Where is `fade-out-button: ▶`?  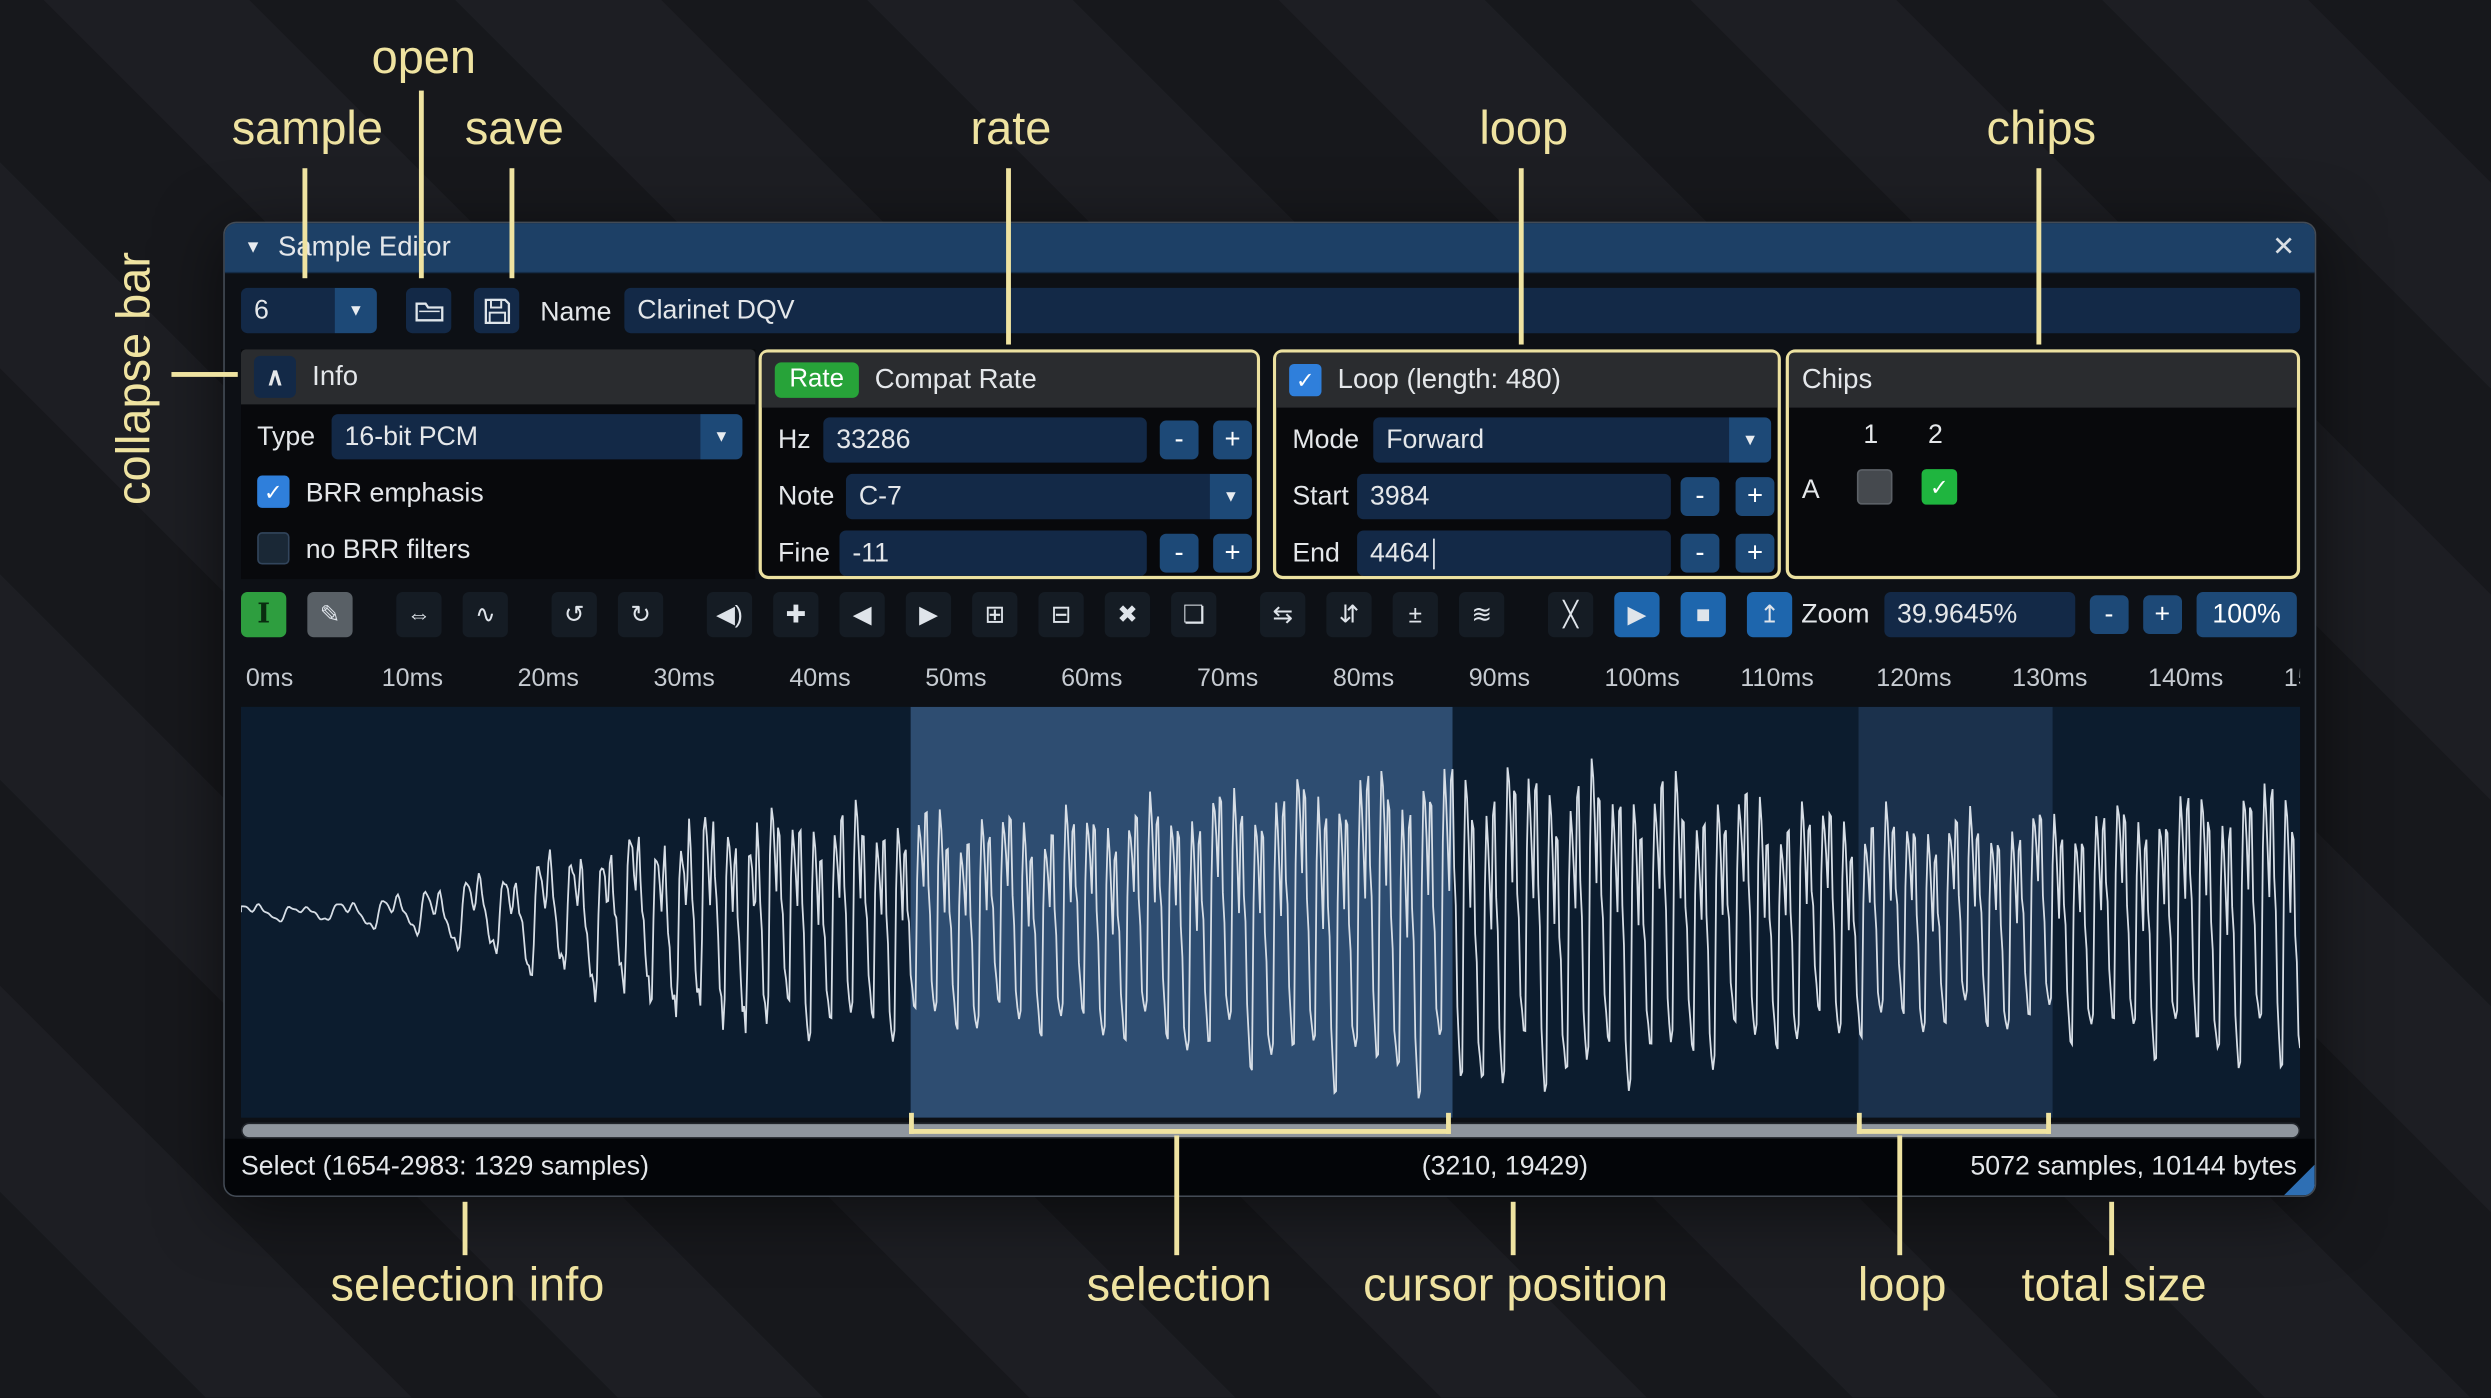 fade-out-button: ▶ is located at coordinates (928, 615).